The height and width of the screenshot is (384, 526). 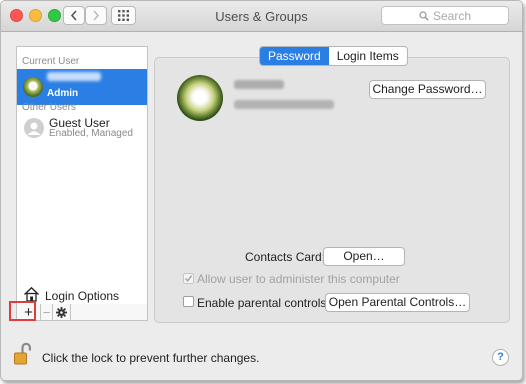 I want to click on login-options-row: Login Options, so click(x=82, y=294).